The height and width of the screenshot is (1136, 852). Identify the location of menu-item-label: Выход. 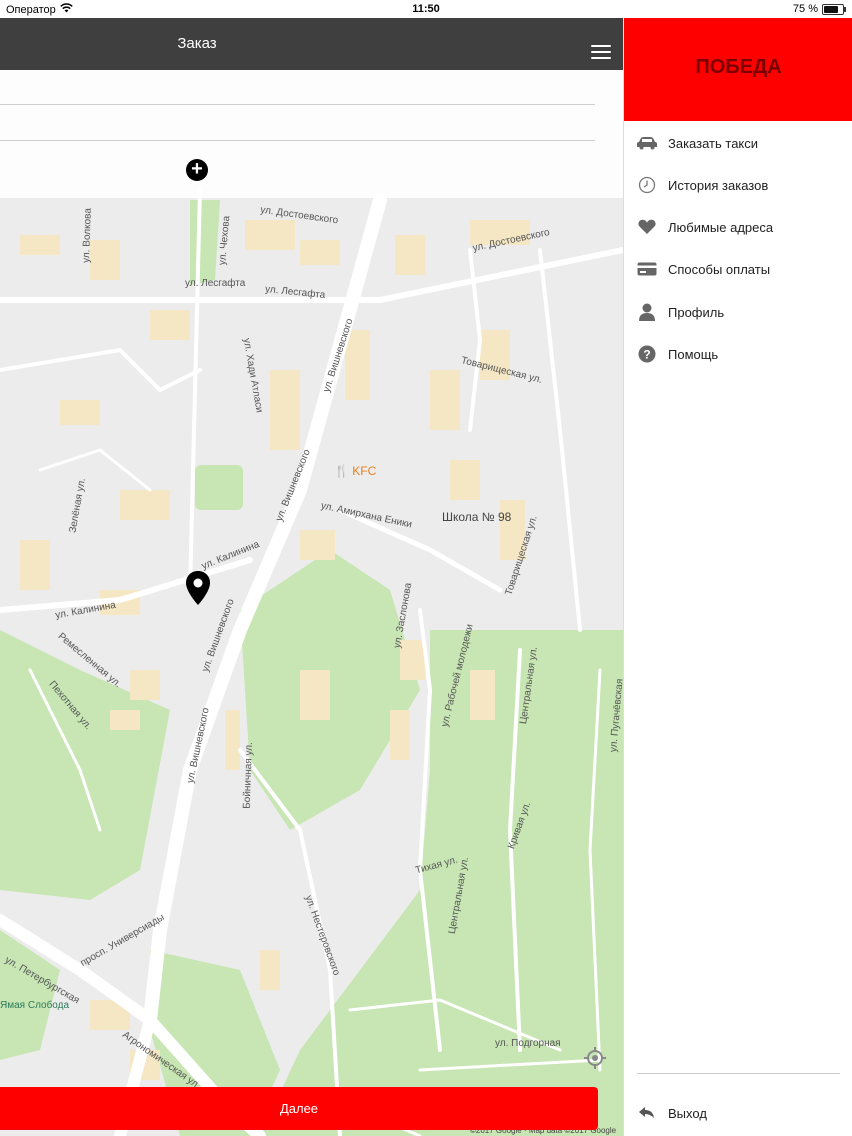
(687, 1113).